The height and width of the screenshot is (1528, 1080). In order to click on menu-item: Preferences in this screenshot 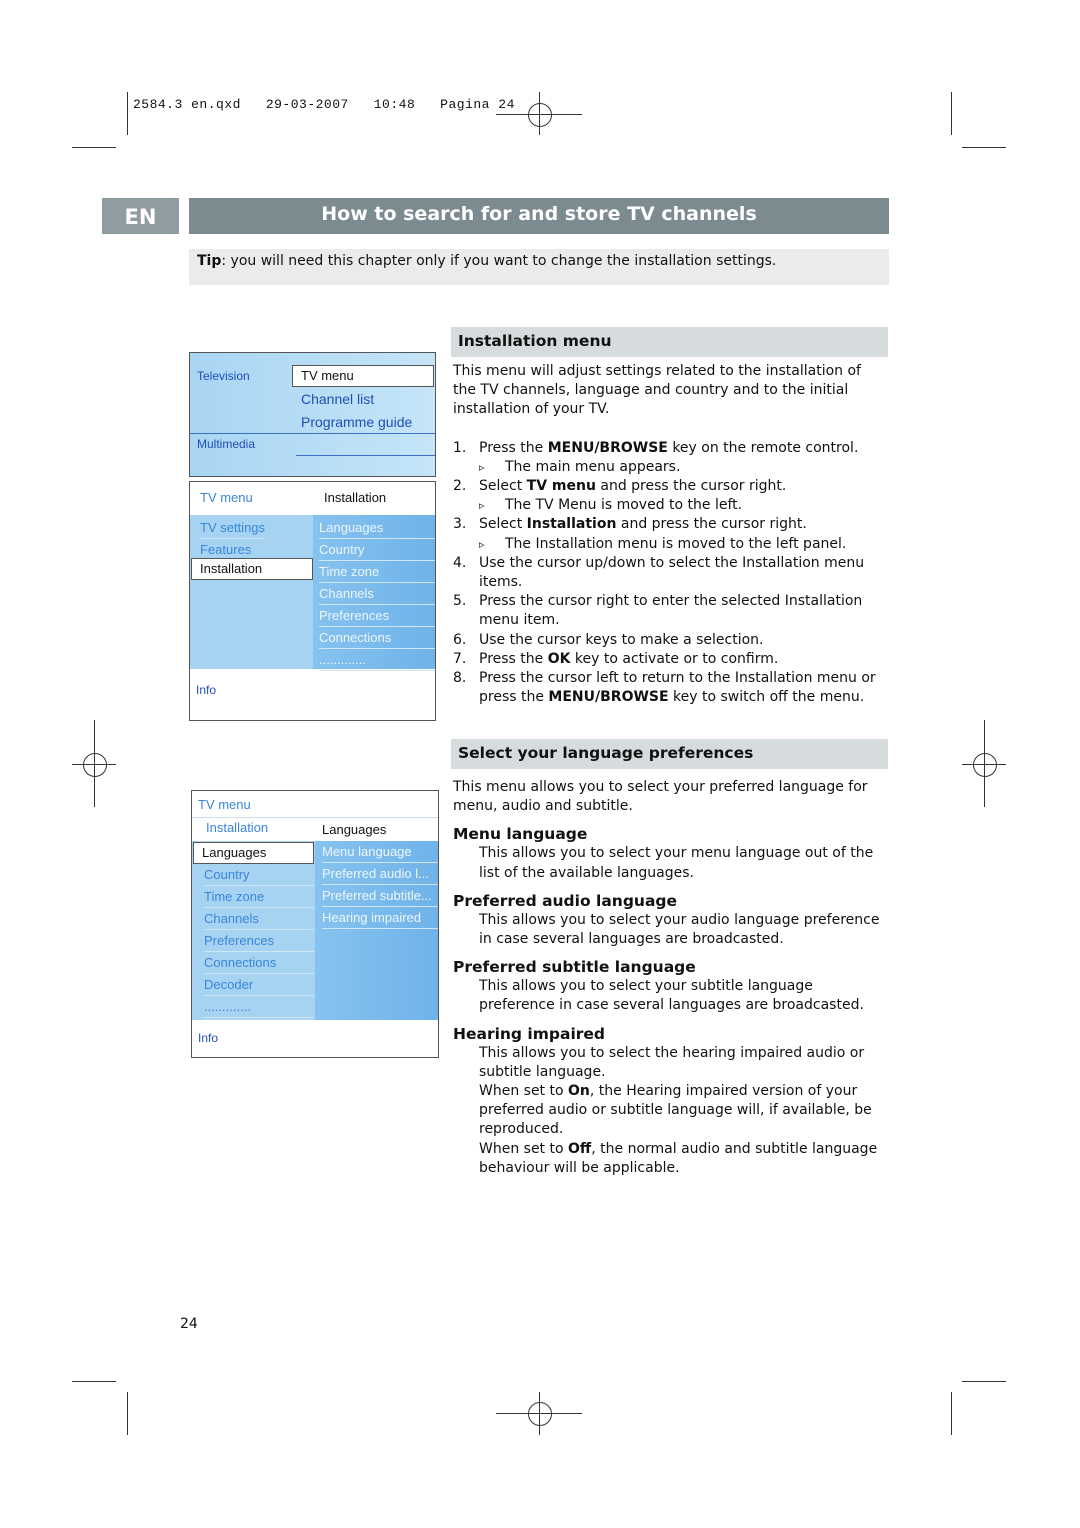, I will do `click(259, 941)`.